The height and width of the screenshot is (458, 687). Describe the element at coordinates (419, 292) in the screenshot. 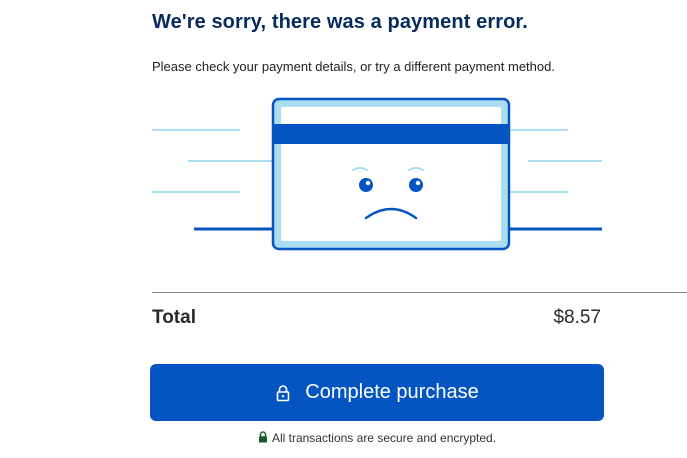

I see `summary-divider` at that location.